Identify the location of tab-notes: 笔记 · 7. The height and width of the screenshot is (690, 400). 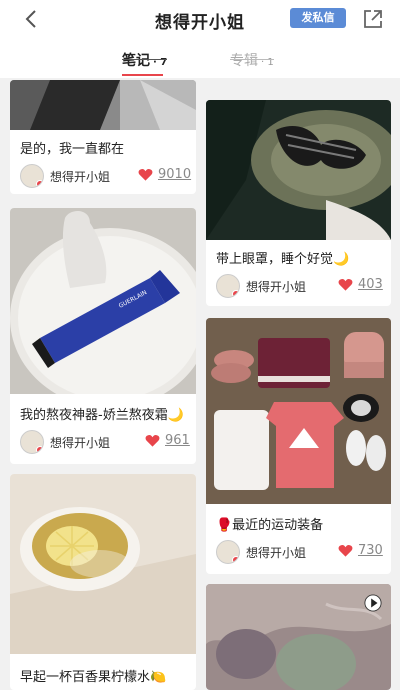
(145, 63).